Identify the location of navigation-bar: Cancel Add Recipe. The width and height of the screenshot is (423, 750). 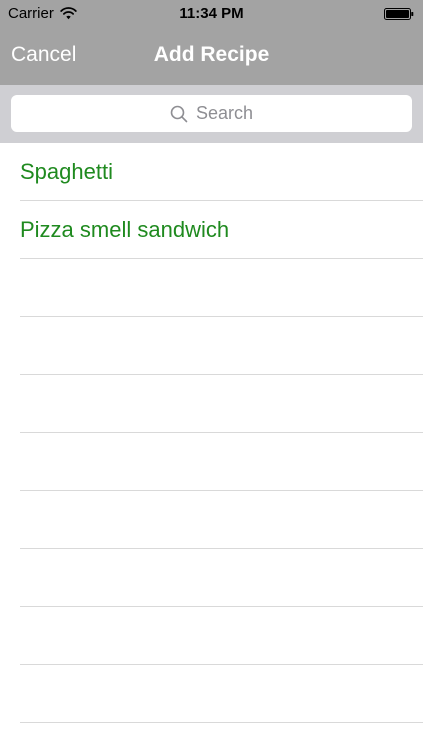
(211, 56).